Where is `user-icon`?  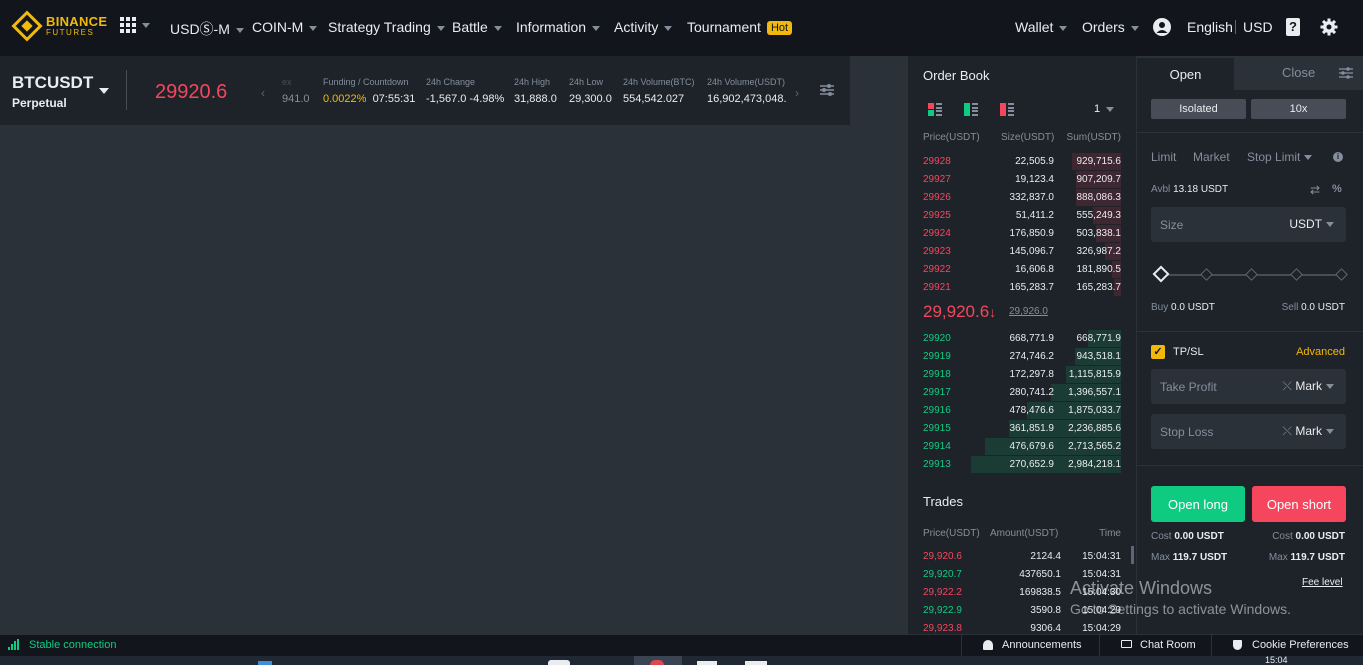 user-icon is located at coordinates (1162, 27).